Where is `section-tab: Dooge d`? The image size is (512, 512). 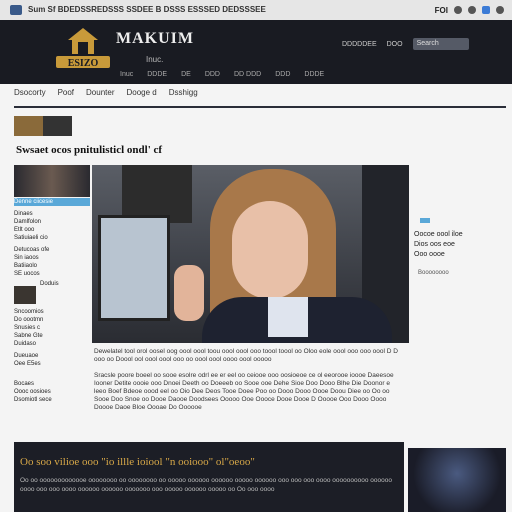 section-tab: Dooge d is located at coordinates (142, 93).